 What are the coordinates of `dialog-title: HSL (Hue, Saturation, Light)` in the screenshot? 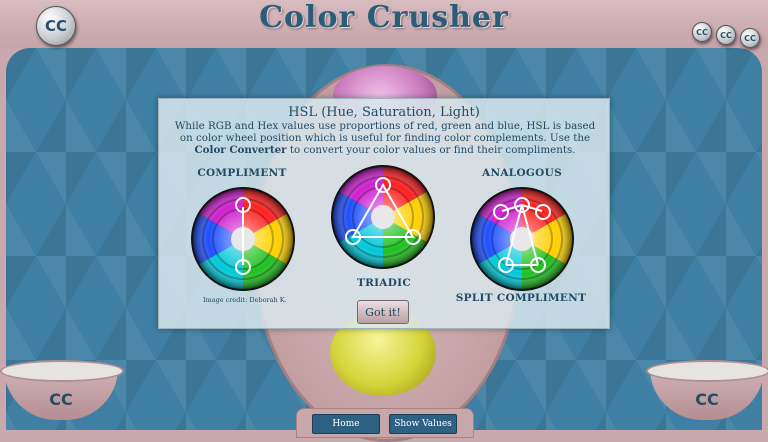 It's located at (384, 112).